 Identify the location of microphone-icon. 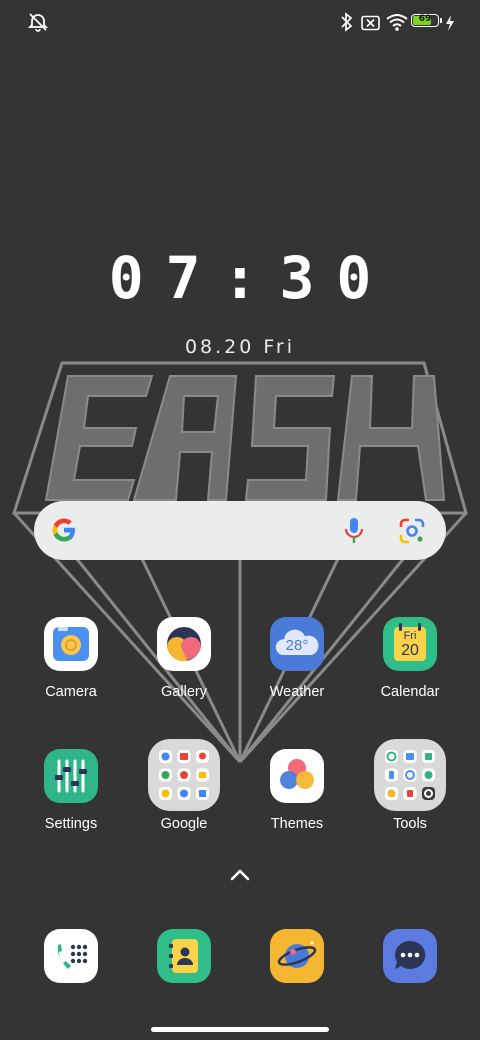
(354, 531).